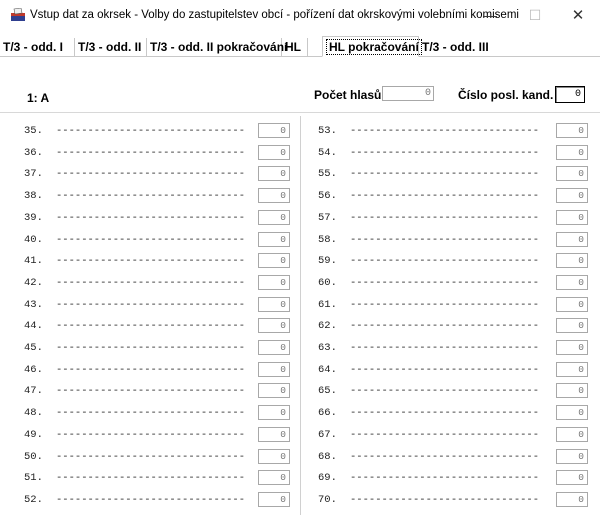  I want to click on tab-t3-odd-1: T/3 - odd. I, so click(37, 47).